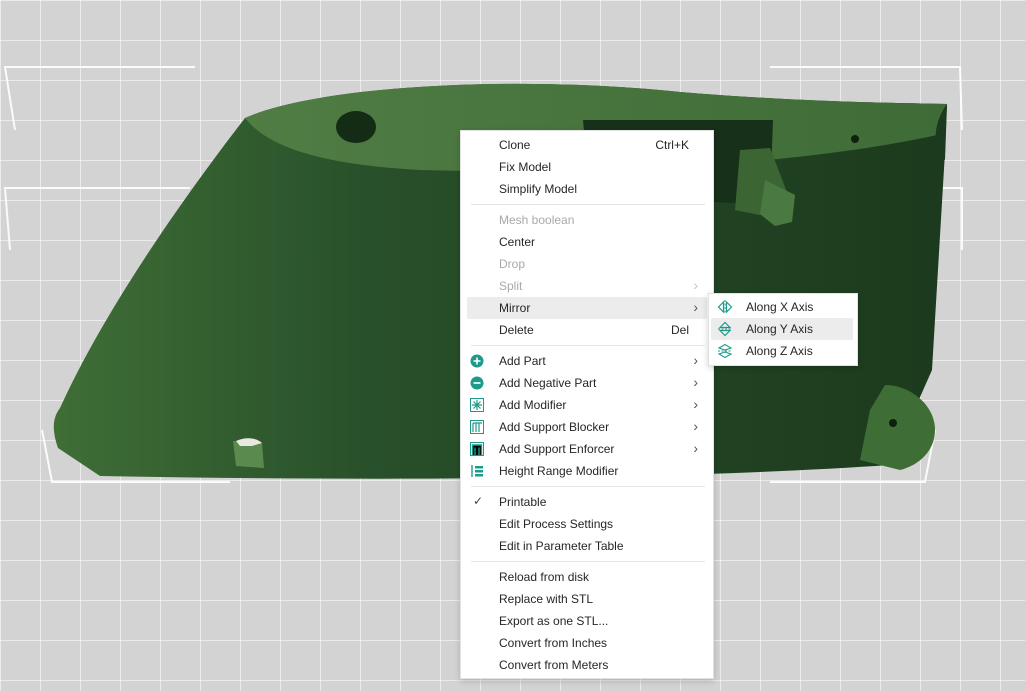 The height and width of the screenshot is (691, 1025). What do you see at coordinates (587, 643) in the screenshot?
I see `menu-item-convert-from-inches: Convert from Inches` at bounding box center [587, 643].